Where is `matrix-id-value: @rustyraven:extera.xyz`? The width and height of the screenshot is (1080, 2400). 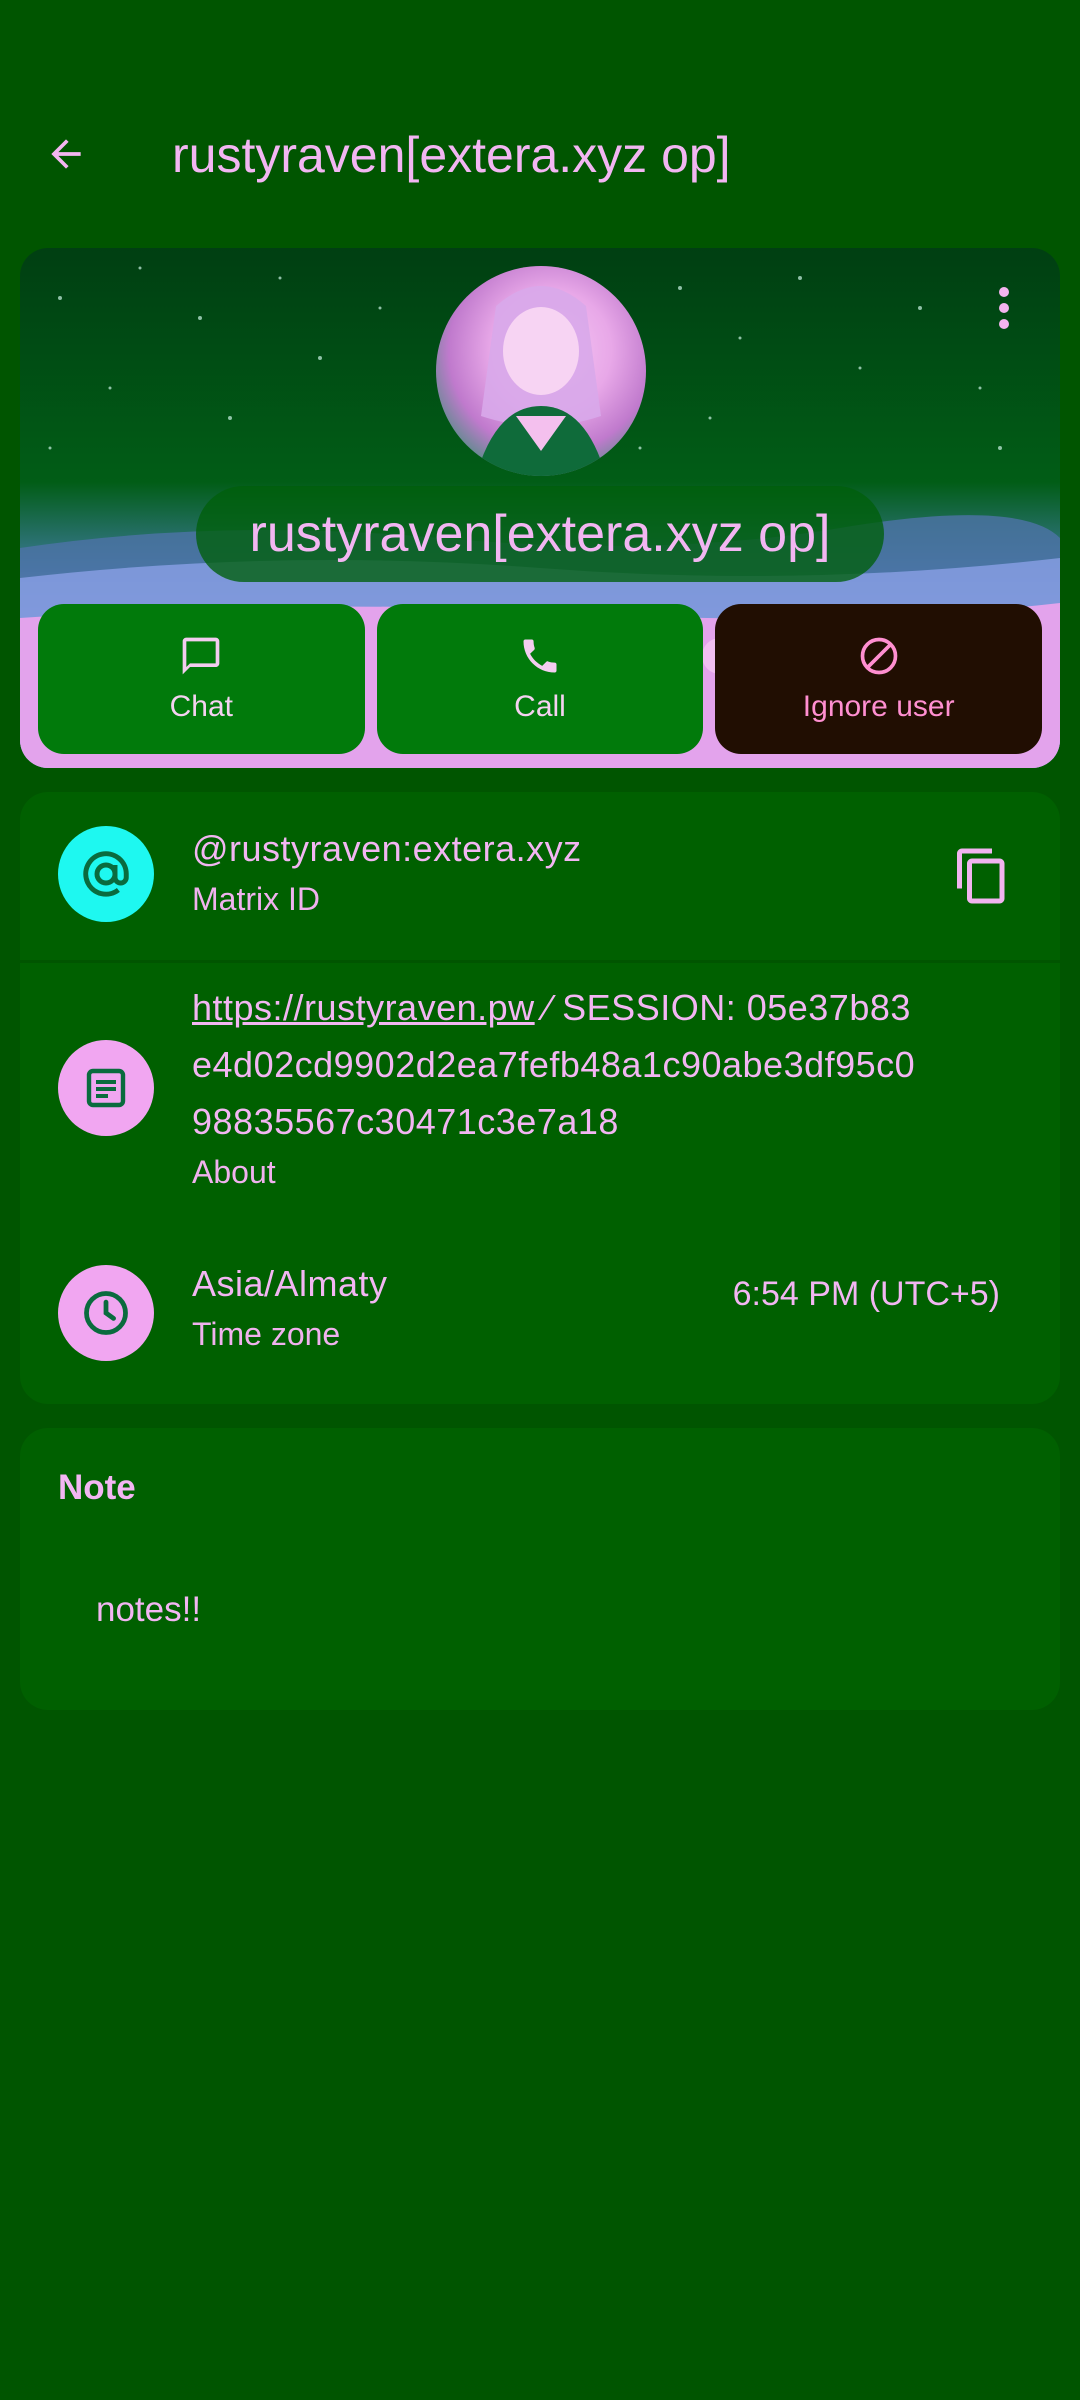
matrix-id-value: @rustyraven:extera.xyz is located at coordinates (387, 848).